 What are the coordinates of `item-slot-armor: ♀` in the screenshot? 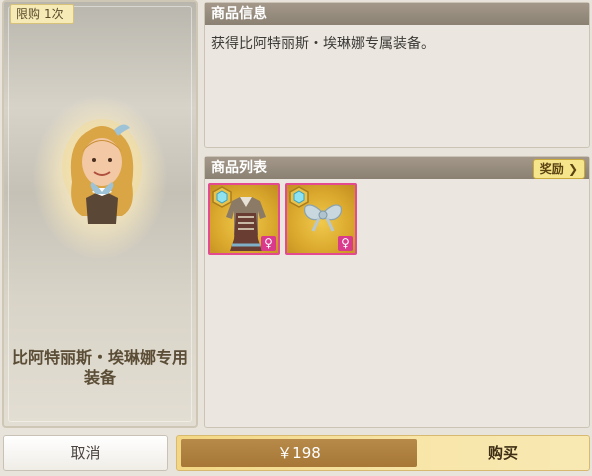 It's located at (244, 219).